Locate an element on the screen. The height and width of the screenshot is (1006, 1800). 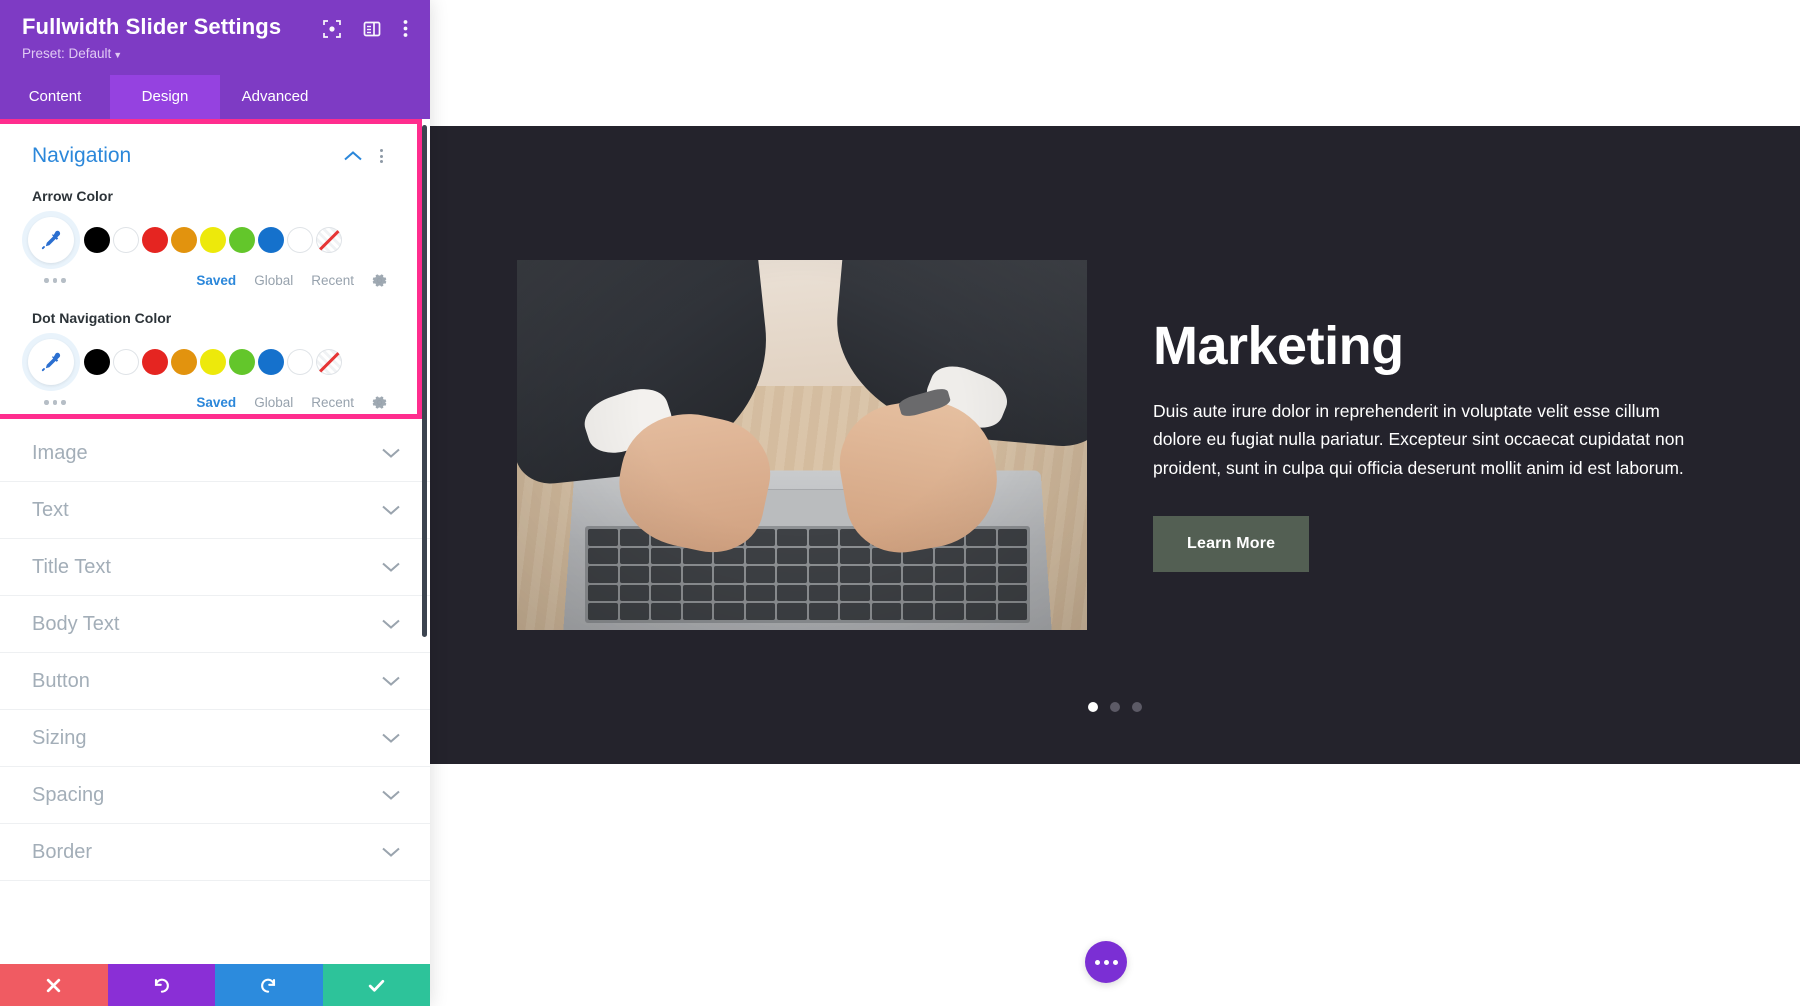
section-row-text: Text is located at coordinates (215, 510).